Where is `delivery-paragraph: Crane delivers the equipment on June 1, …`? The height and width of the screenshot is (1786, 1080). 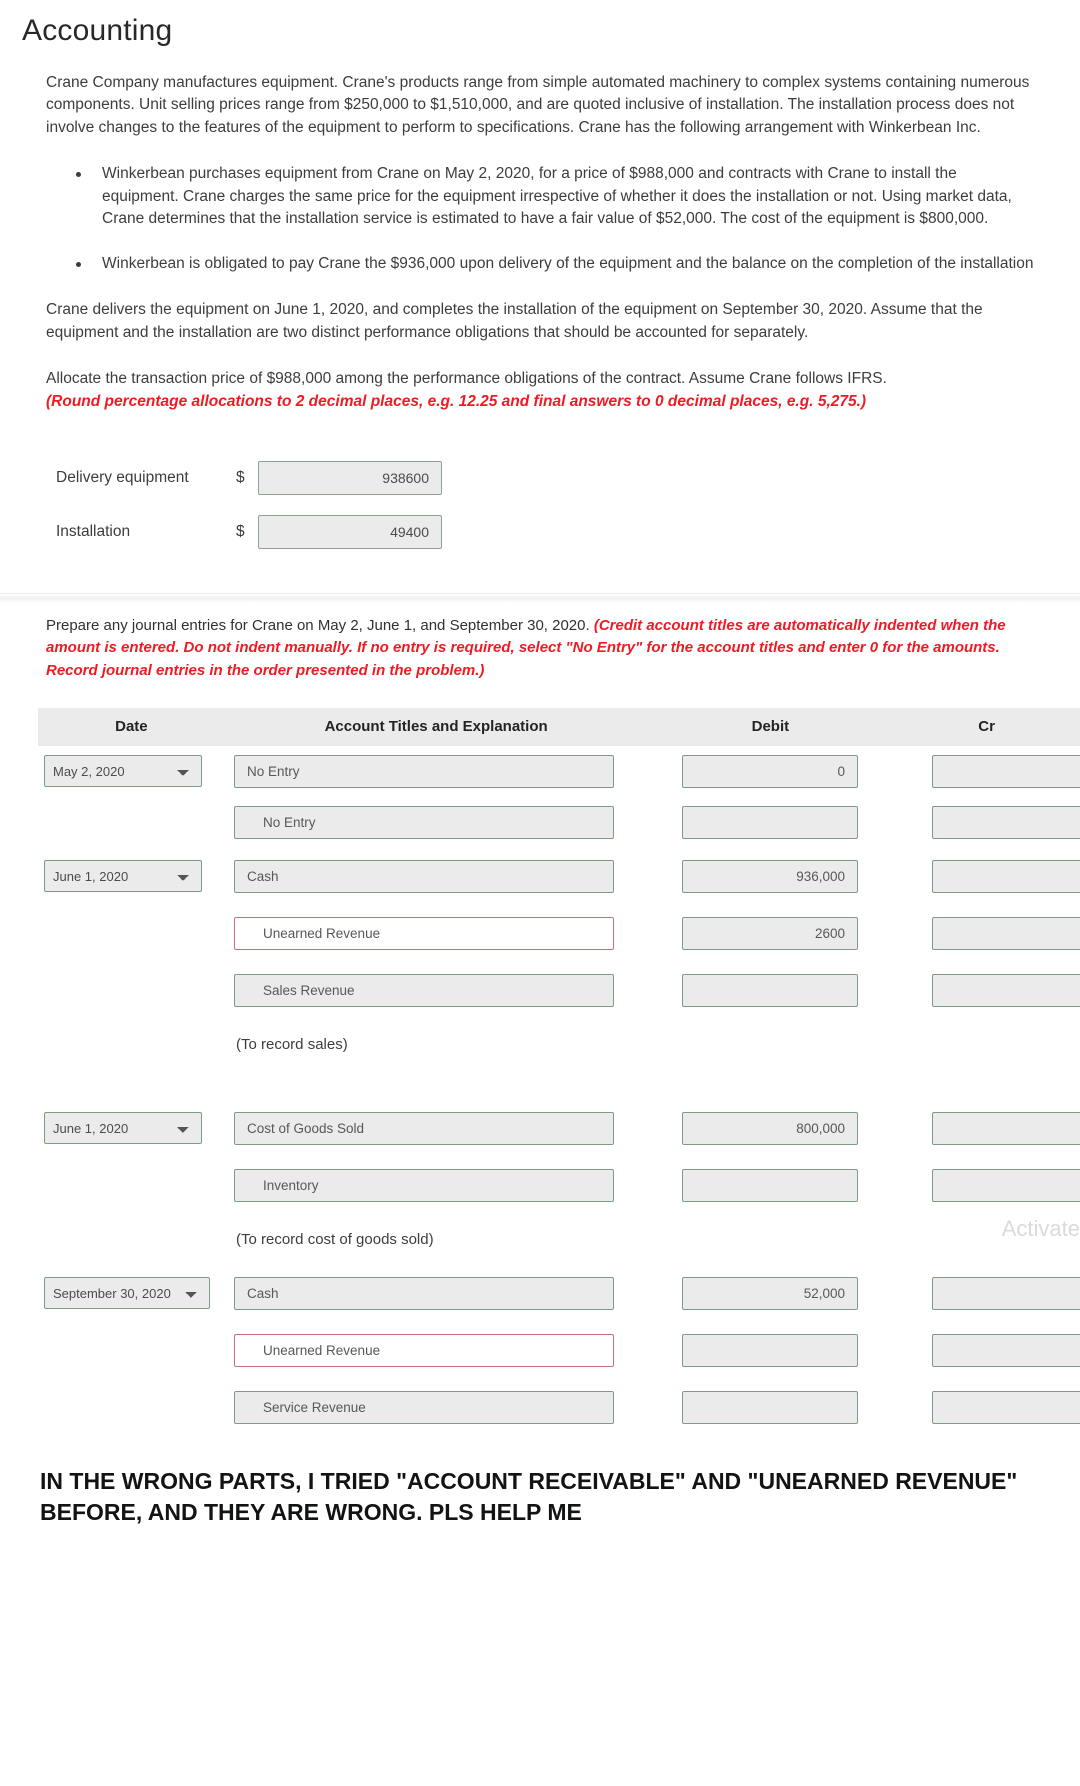
delivery-paragraph: Crane delivers the equipment on June 1, … is located at coordinates (514, 321).